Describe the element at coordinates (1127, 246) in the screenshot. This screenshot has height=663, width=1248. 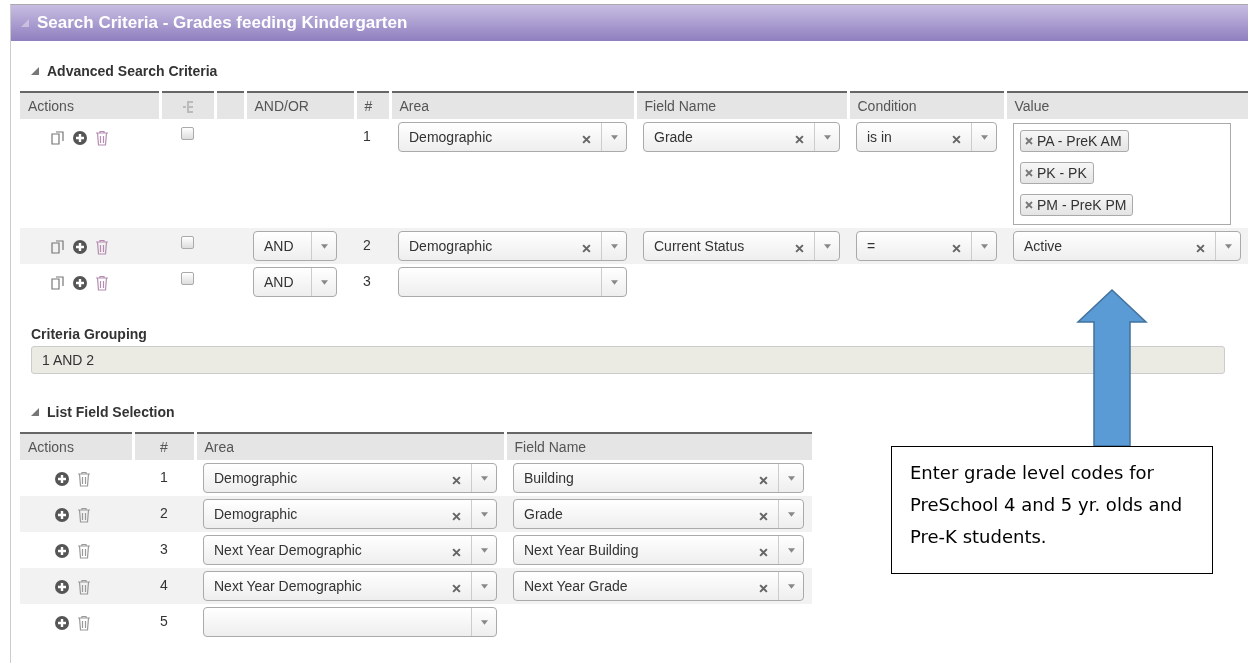
I see `select-field: Active` at that location.